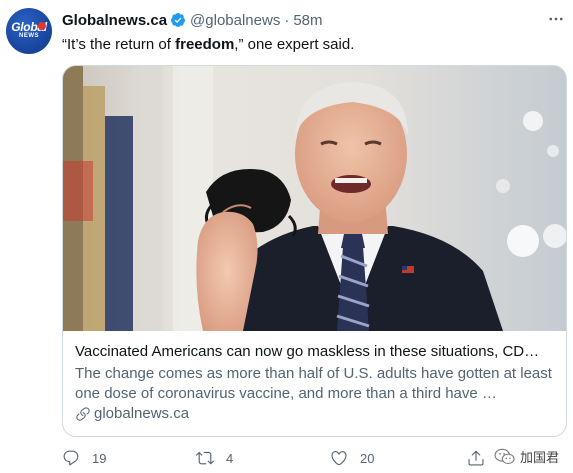 Image resolution: width=573 pixels, height=473 pixels. Describe the element at coordinates (314, 414) in the screenshot. I see `card-domain: globalnews.ca` at that location.